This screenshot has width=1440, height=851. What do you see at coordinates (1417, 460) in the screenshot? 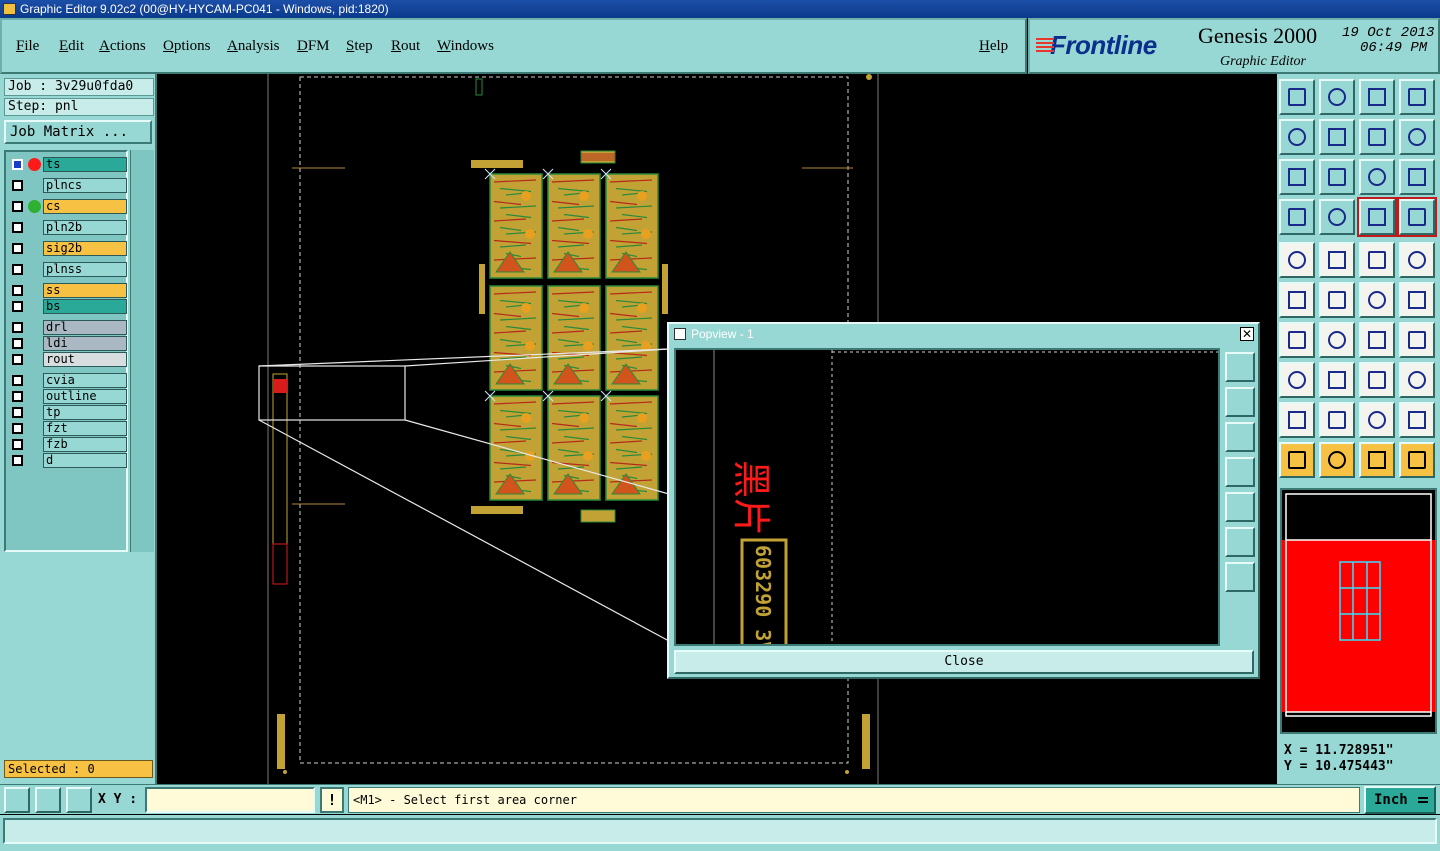
I see `net-select-button` at bounding box center [1417, 460].